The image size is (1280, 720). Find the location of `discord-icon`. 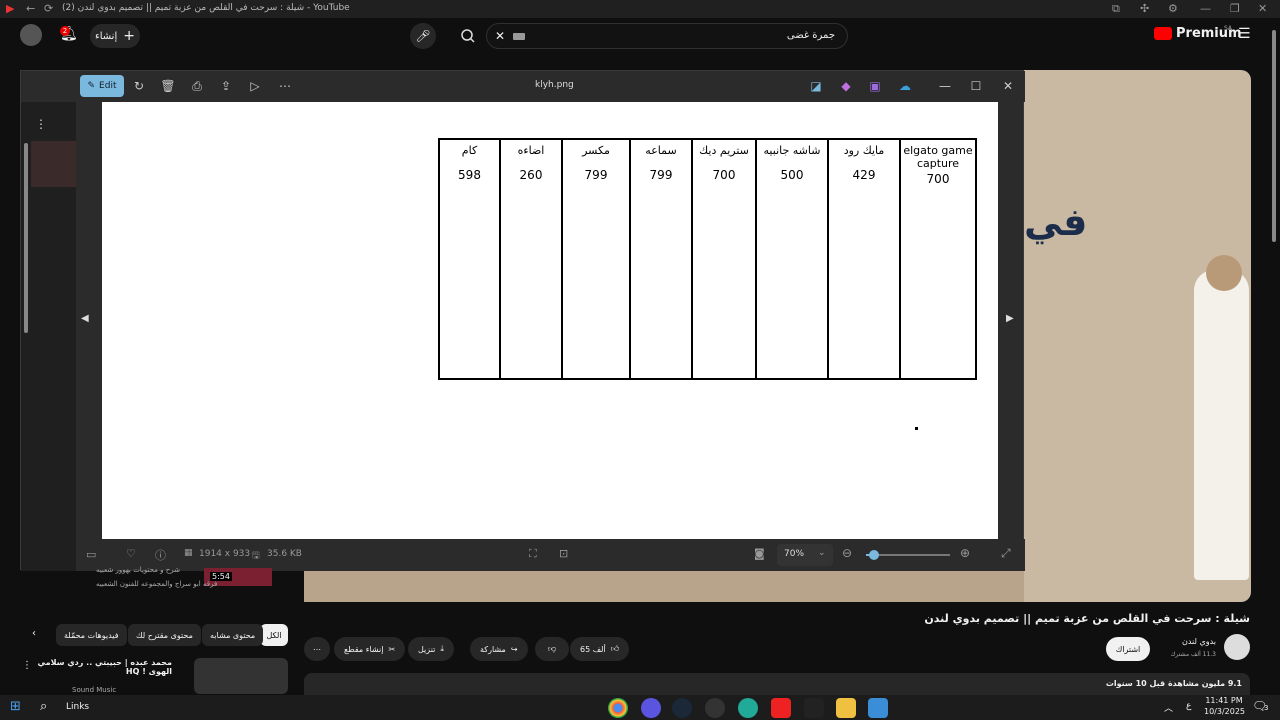

discord-icon is located at coordinates (651, 708).